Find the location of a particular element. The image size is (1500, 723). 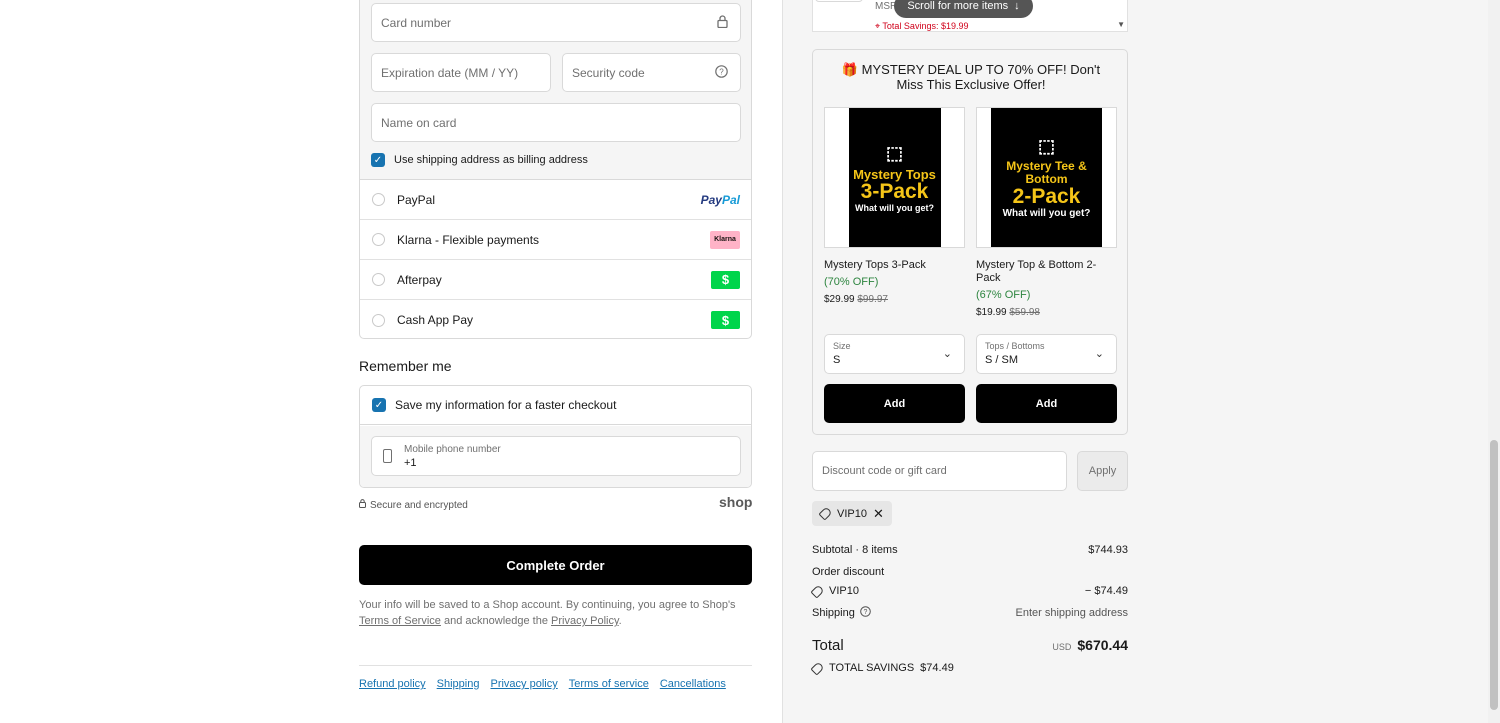

apply-discount-button: Apply is located at coordinates (1102, 471).